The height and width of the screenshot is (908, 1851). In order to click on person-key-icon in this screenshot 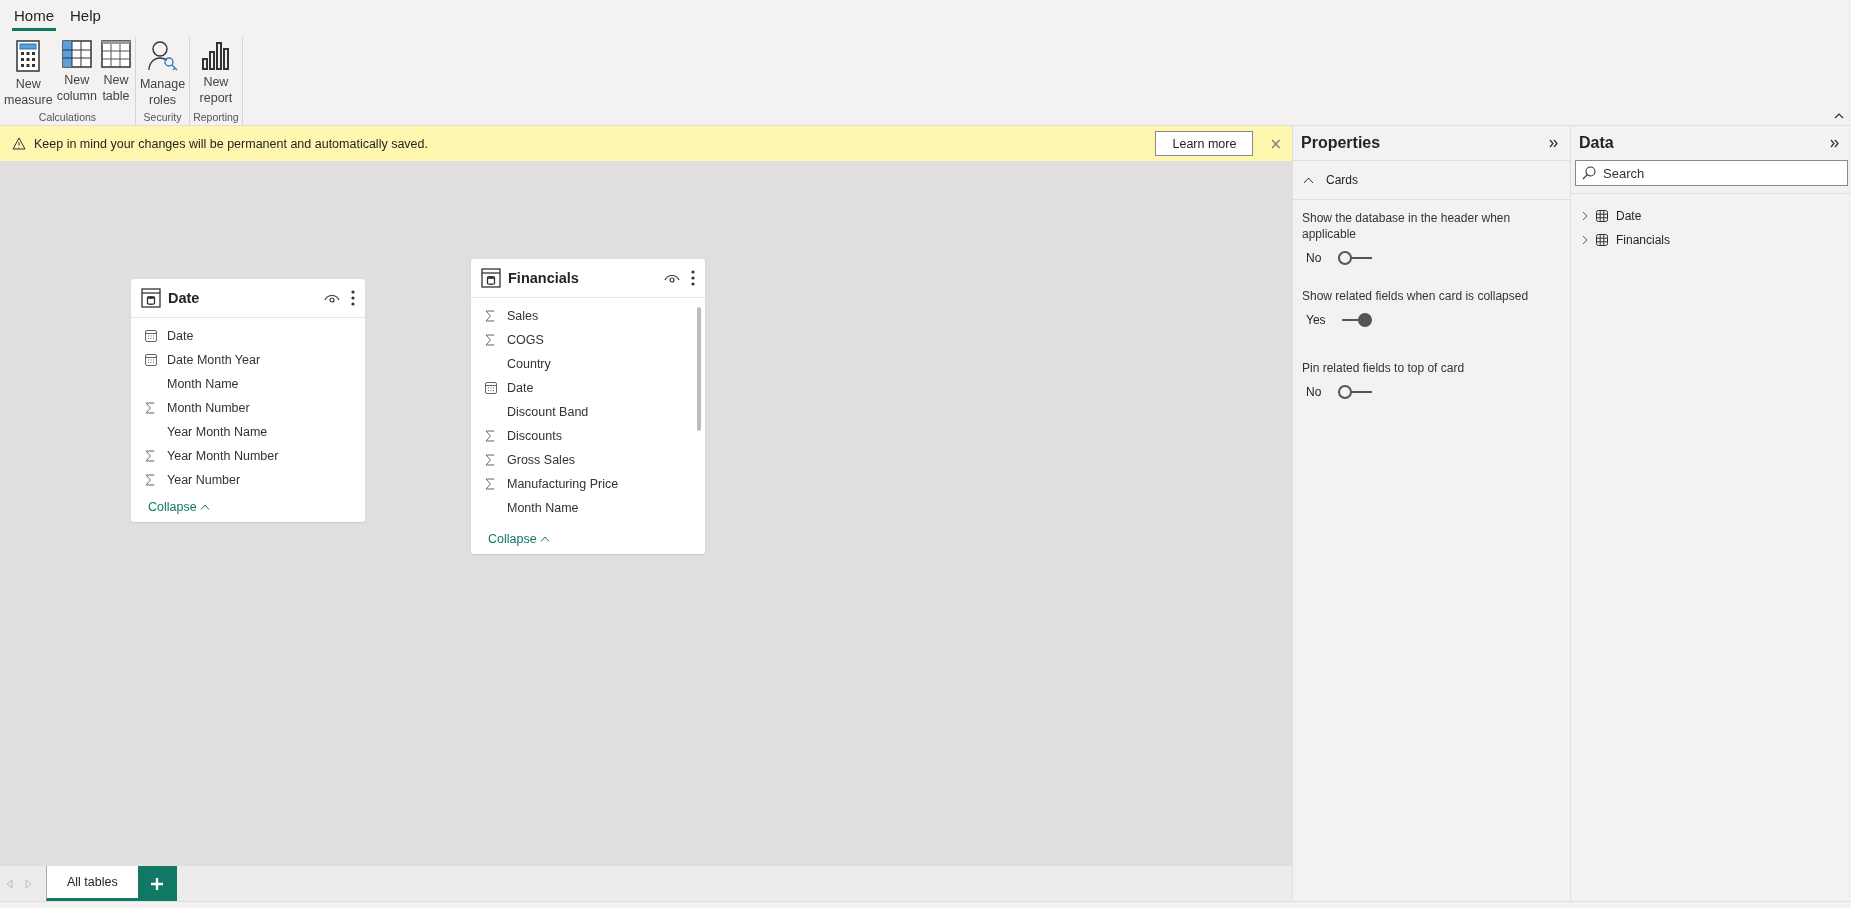, I will do `click(162, 56)`.